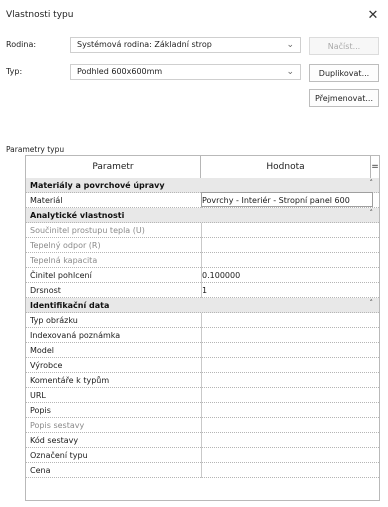 The image size is (388, 507). Describe the element at coordinates (42, 350) in the screenshot. I see `parameter-name: Model` at that location.